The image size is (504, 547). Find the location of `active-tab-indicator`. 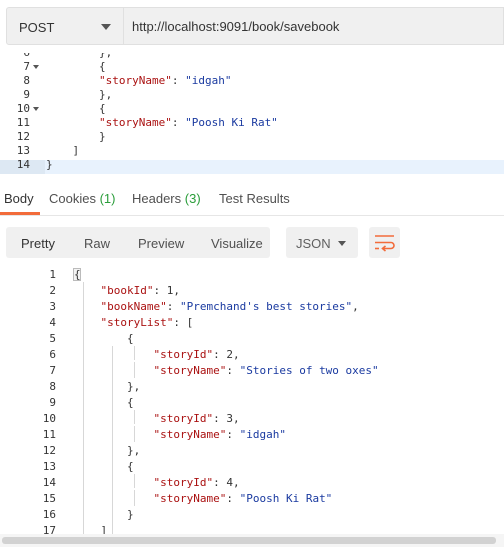

active-tab-indicator is located at coordinates (20, 213).